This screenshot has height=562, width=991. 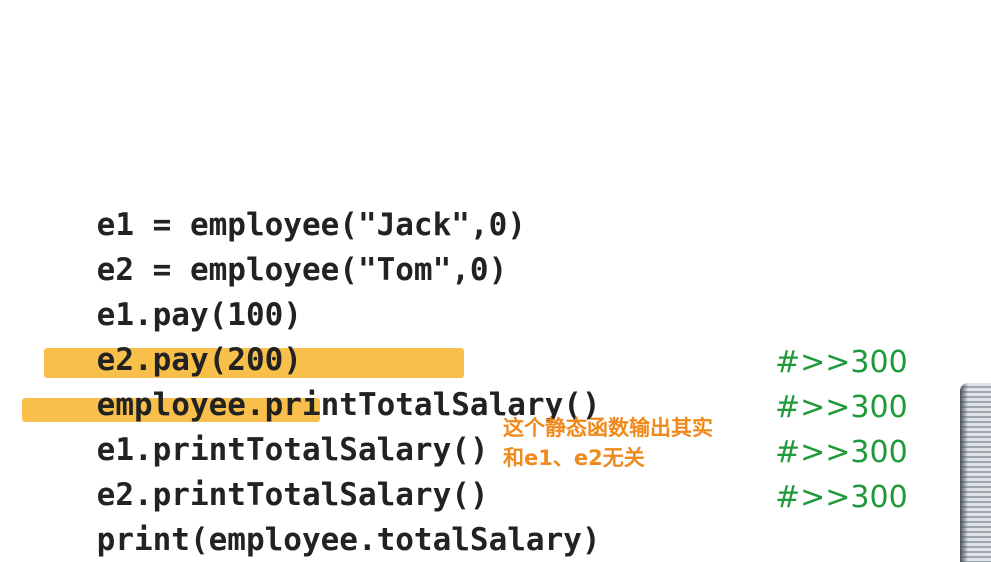 What do you see at coordinates (292, 495) in the screenshot?
I see `code-text: e2.printTotalSalary()` at bounding box center [292, 495].